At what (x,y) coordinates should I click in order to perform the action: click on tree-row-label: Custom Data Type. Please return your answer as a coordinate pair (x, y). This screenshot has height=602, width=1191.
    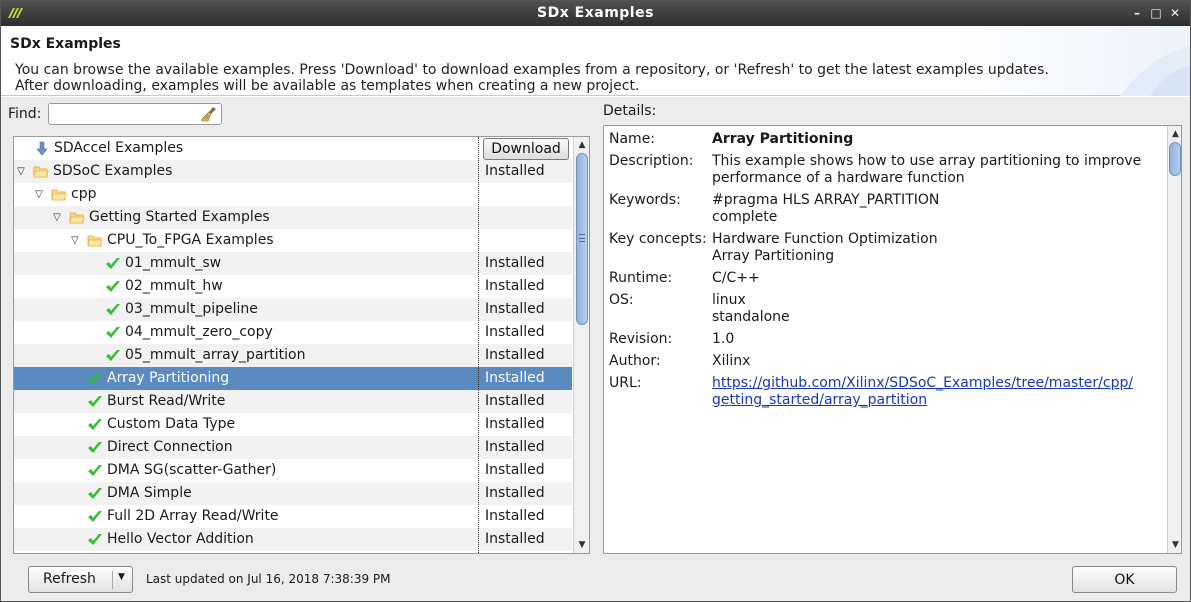
    Looking at the image, I should click on (171, 424).